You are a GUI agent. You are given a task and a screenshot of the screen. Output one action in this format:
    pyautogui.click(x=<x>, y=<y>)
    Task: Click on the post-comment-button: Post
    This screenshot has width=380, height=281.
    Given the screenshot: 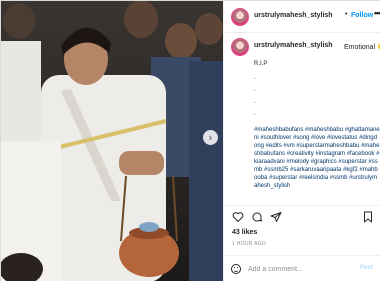 What is the action you would take?
    pyautogui.click(x=366, y=268)
    